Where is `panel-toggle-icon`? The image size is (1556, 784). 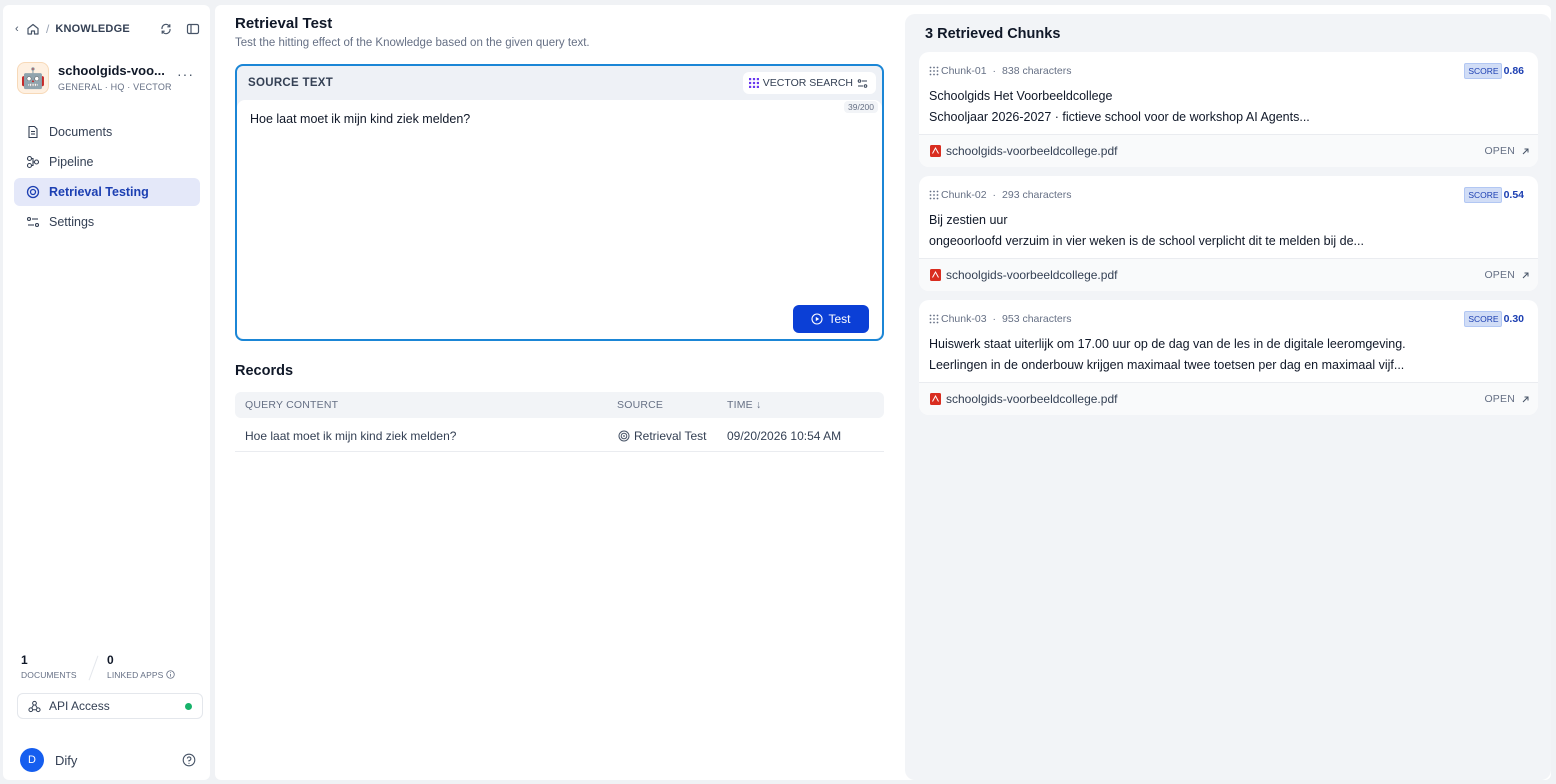 panel-toggle-icon is located at coordinates (193, 29).